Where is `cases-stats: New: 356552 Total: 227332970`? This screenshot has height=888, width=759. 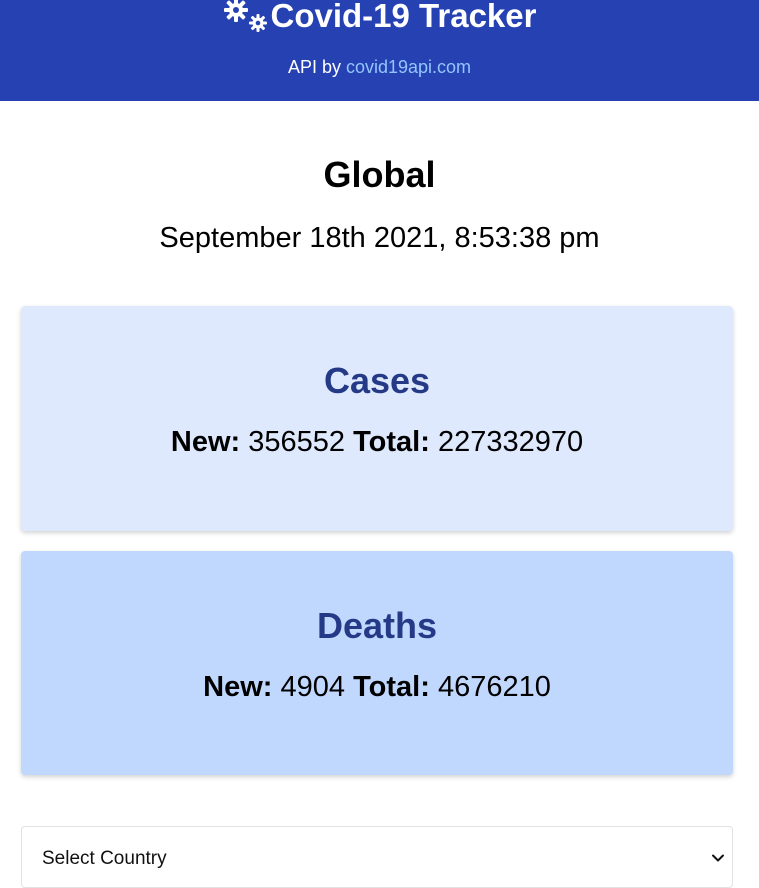 cases-stats: New: 356552 Total: 227332970 is located at coordinates (377, 442).